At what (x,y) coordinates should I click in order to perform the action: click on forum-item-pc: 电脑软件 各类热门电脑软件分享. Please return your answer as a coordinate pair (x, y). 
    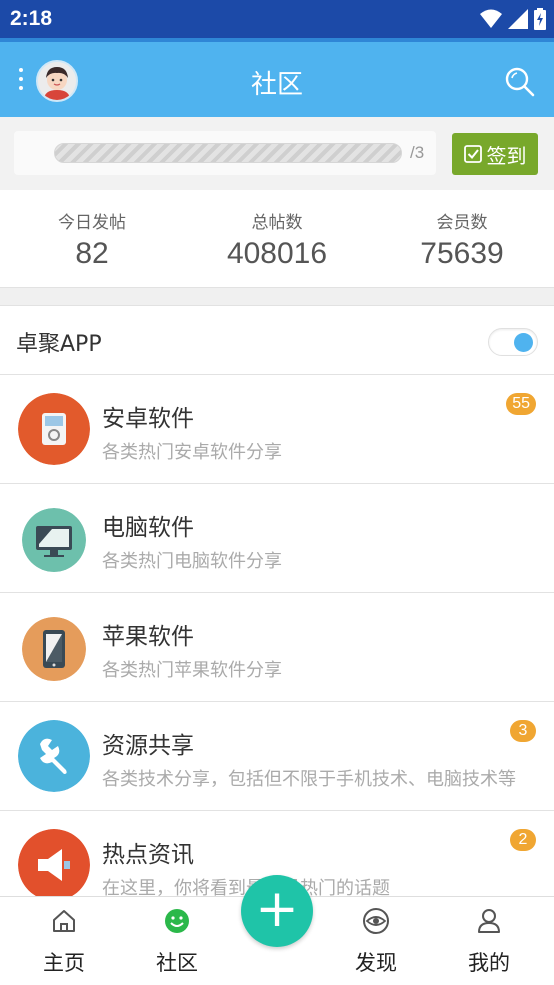
    Looking at the image, I should click on (277, 538).